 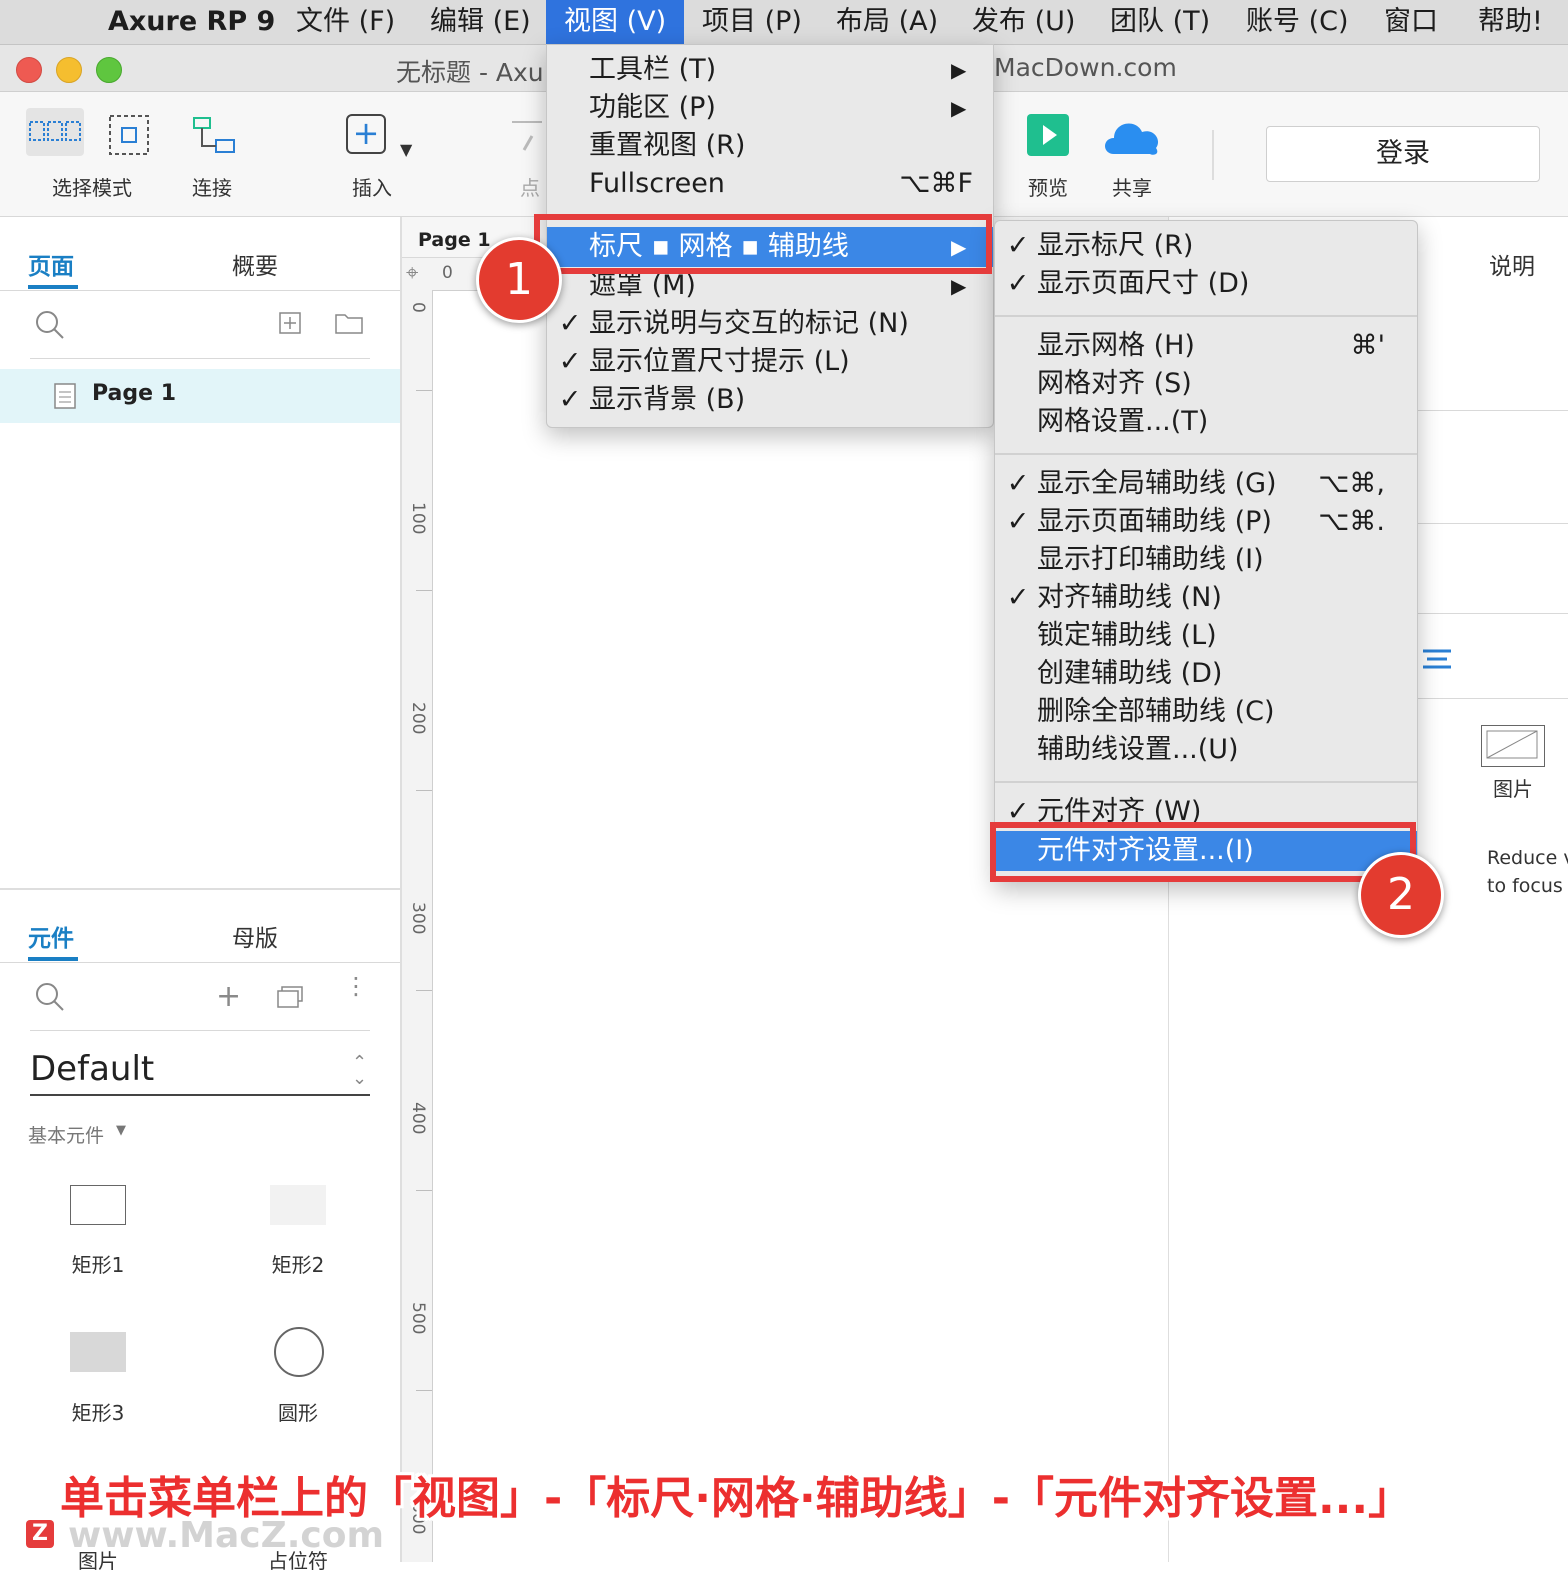 What do you see at coordinates (887, 22) in the screenshot?
I see `menu-layout: 布局 (A)` at bounding box center [887, 22].